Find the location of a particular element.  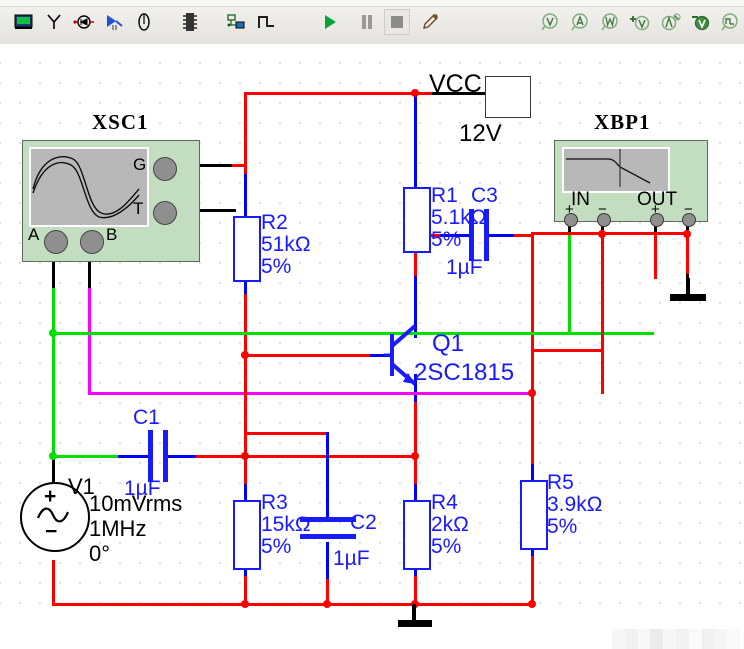

wire-c2-top-horizontal is located at coordinates (286, 433).